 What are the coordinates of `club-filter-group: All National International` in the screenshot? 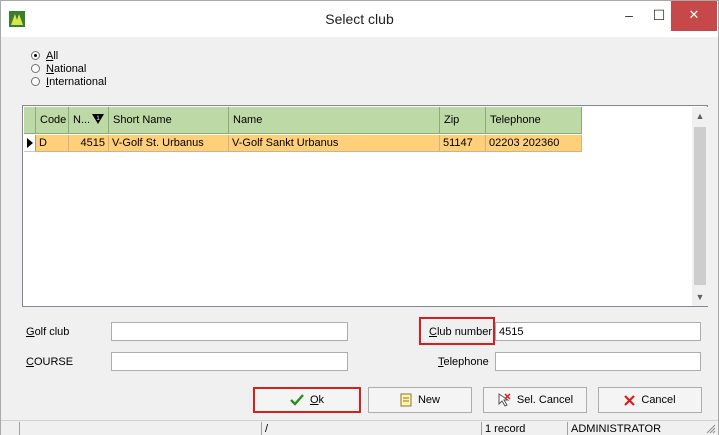 It's located at (69, 68).